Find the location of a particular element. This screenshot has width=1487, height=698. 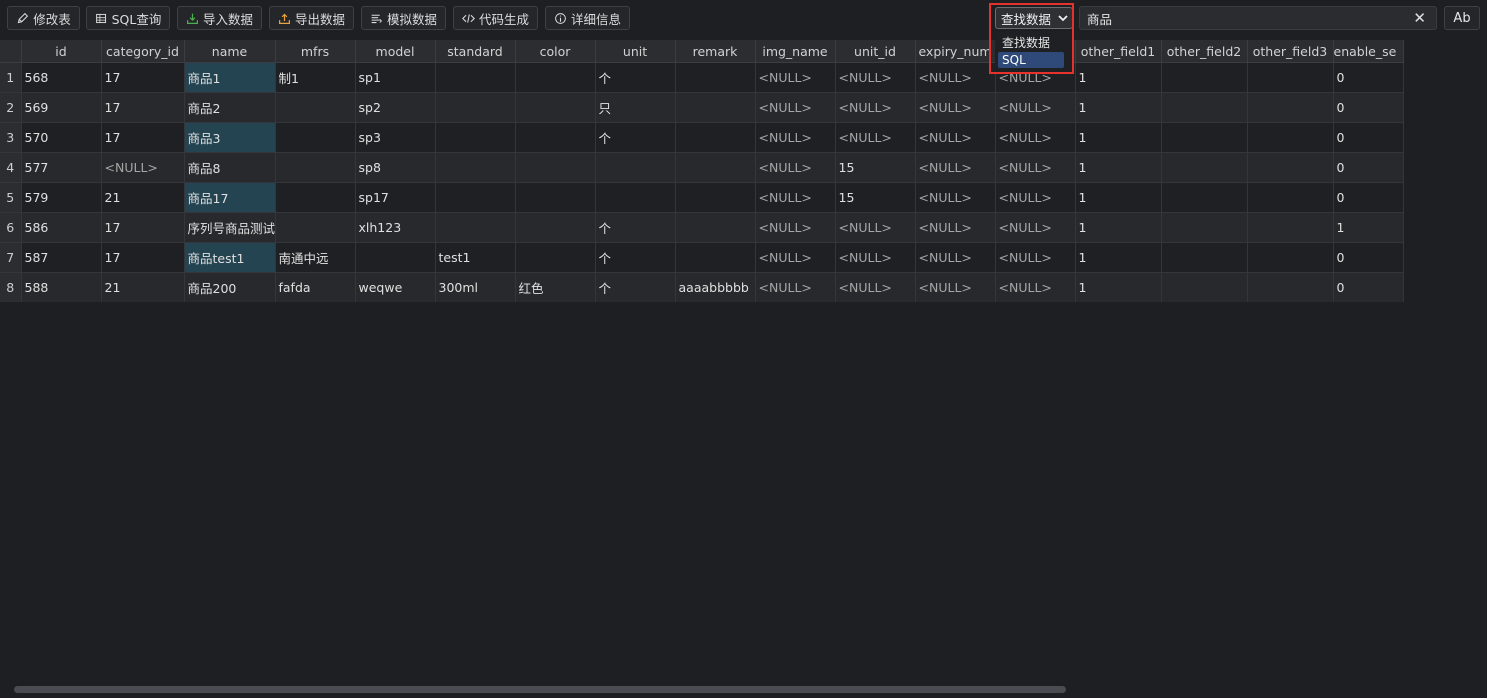

column-header-category-id: category_id is located at coordinates (143, 51).